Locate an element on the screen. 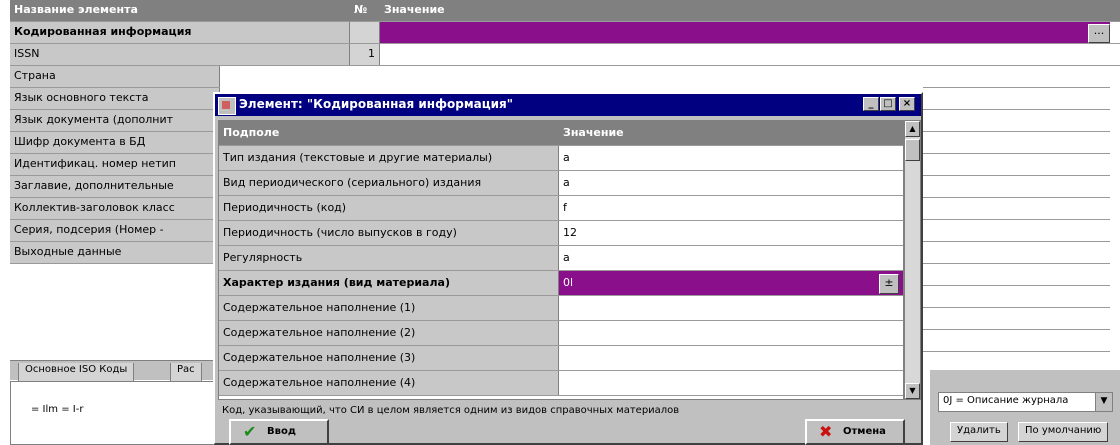  row-num is located at coordinates (365, 32).